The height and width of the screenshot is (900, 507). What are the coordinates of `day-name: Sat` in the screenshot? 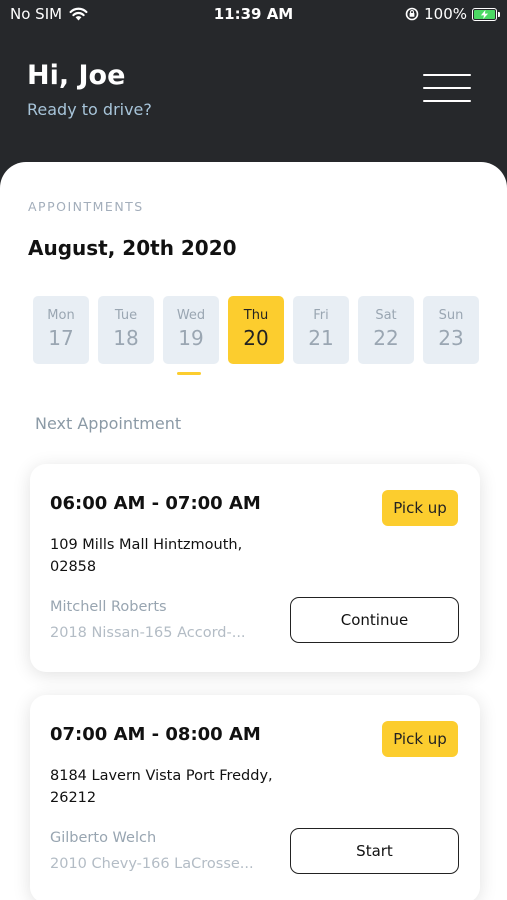 It's located at (386, 315).